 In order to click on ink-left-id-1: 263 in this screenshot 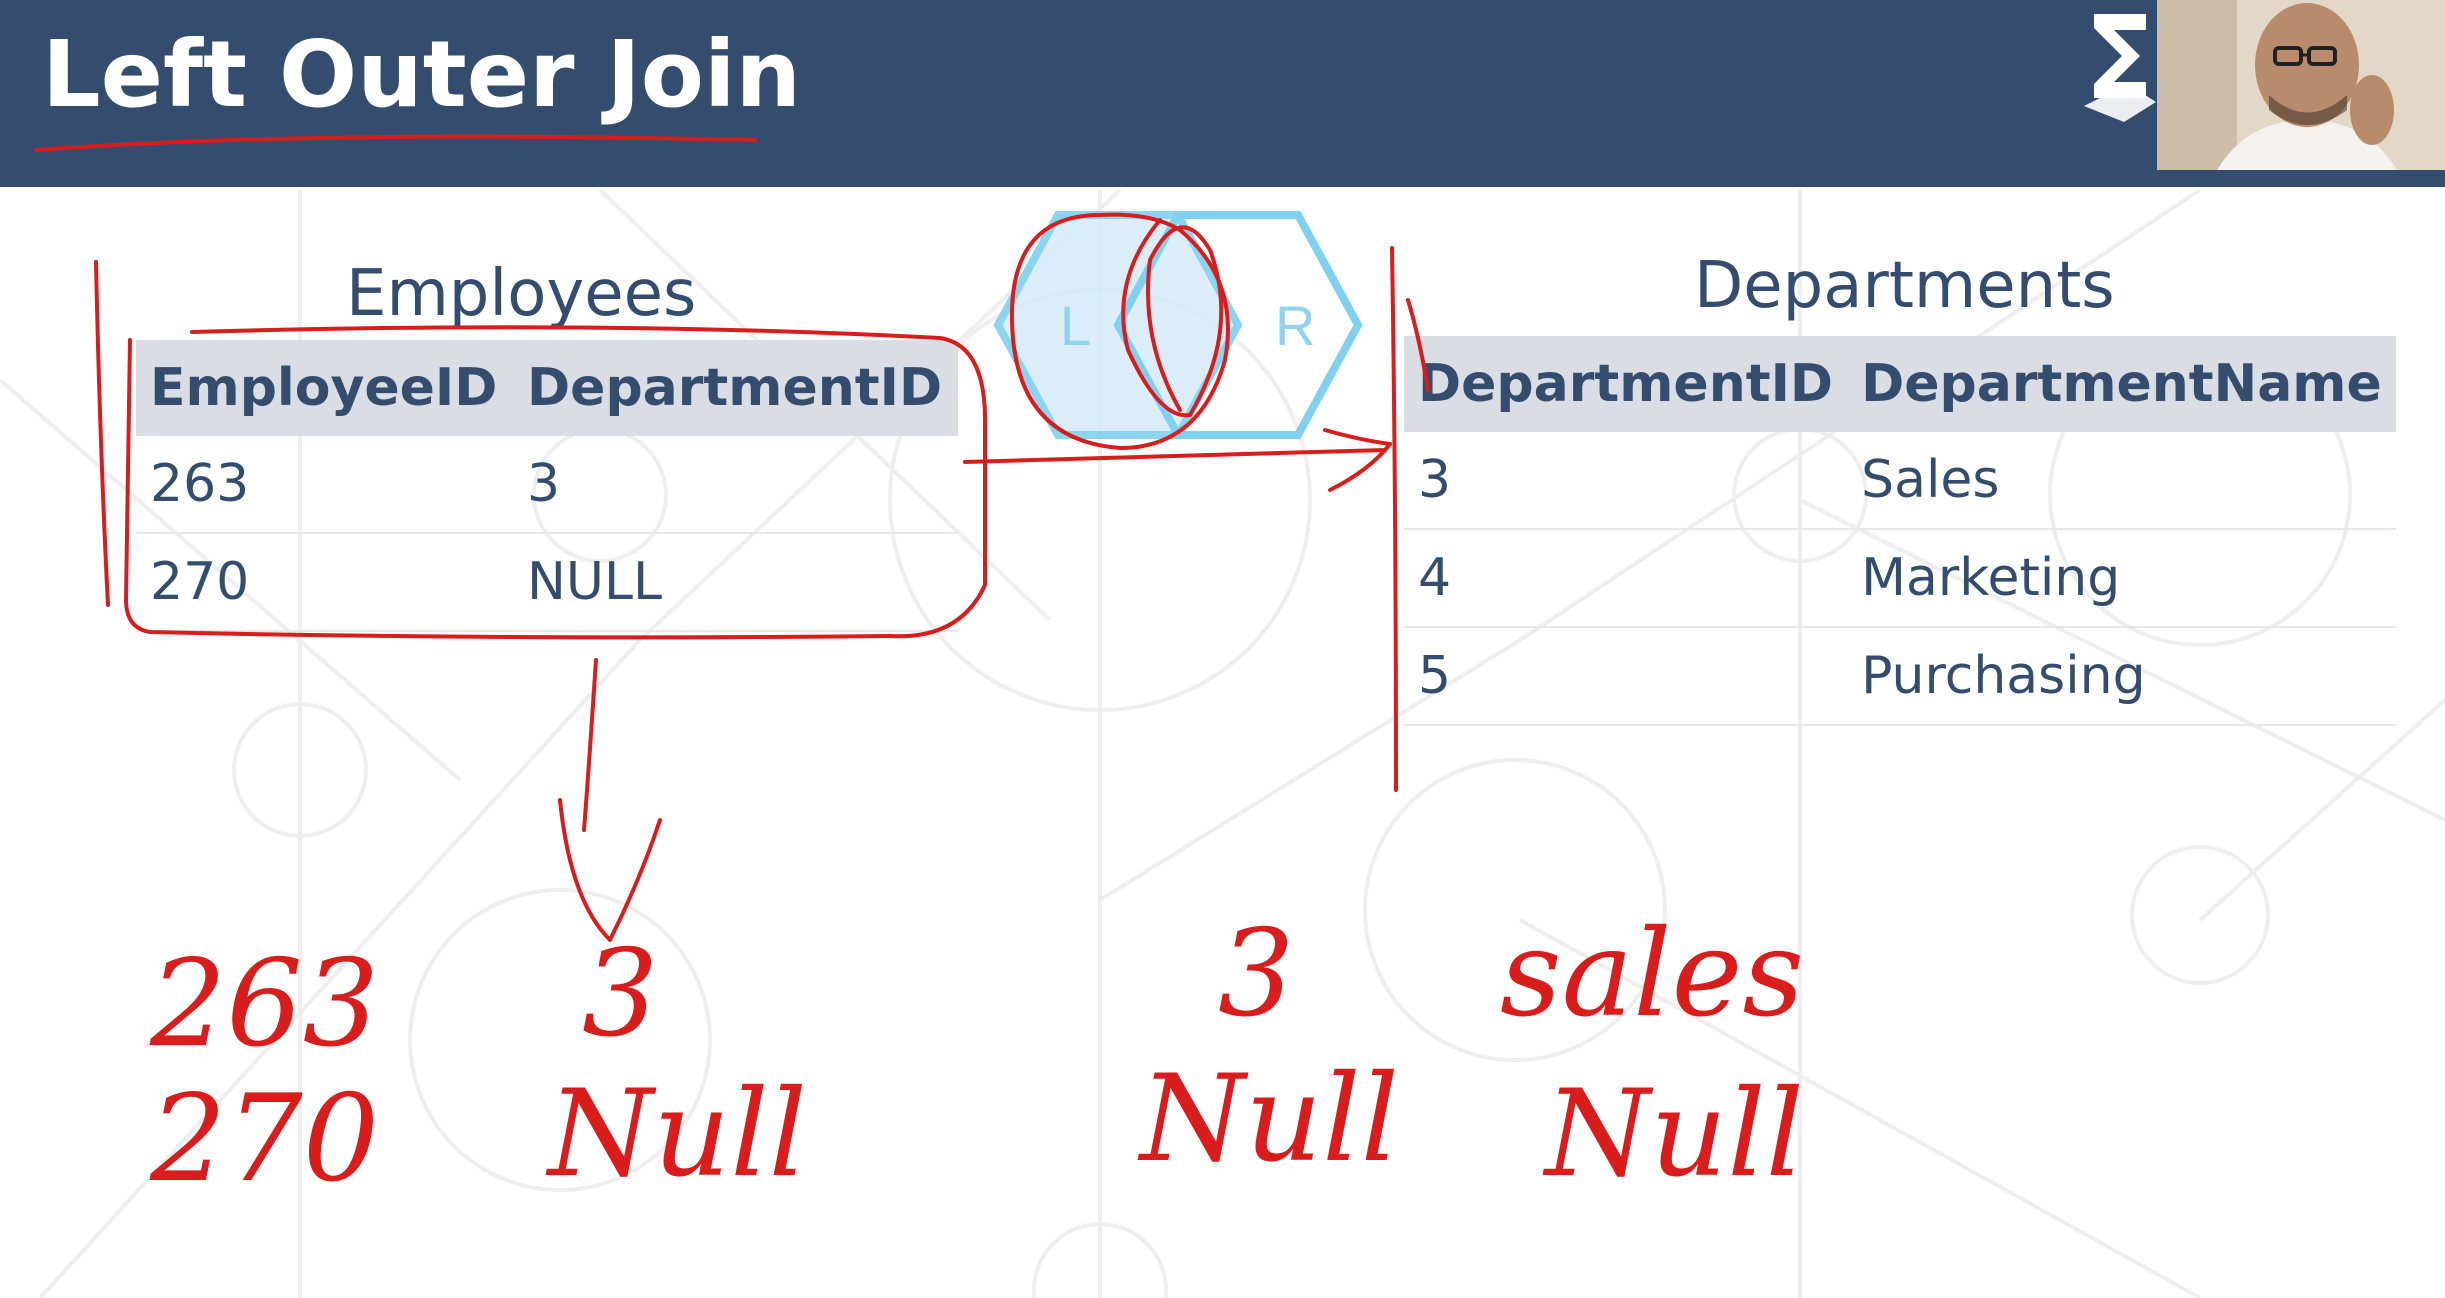, I will do `click(265, 1004)`.